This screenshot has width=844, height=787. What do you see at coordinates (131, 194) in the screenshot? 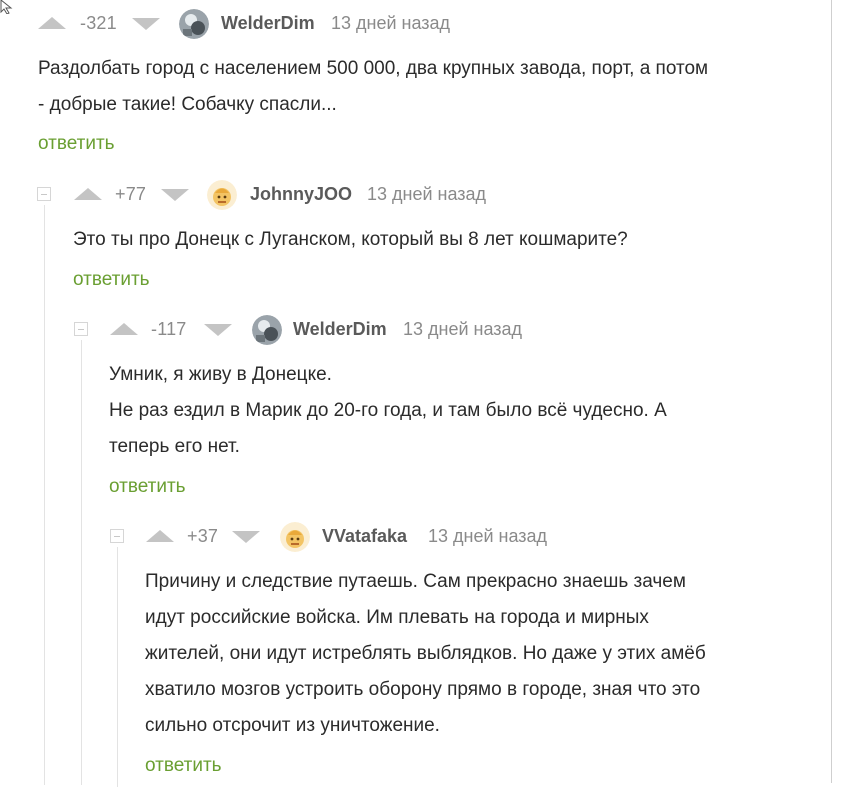
I see `comment-rating: +77` at bounding box center [131, 194].